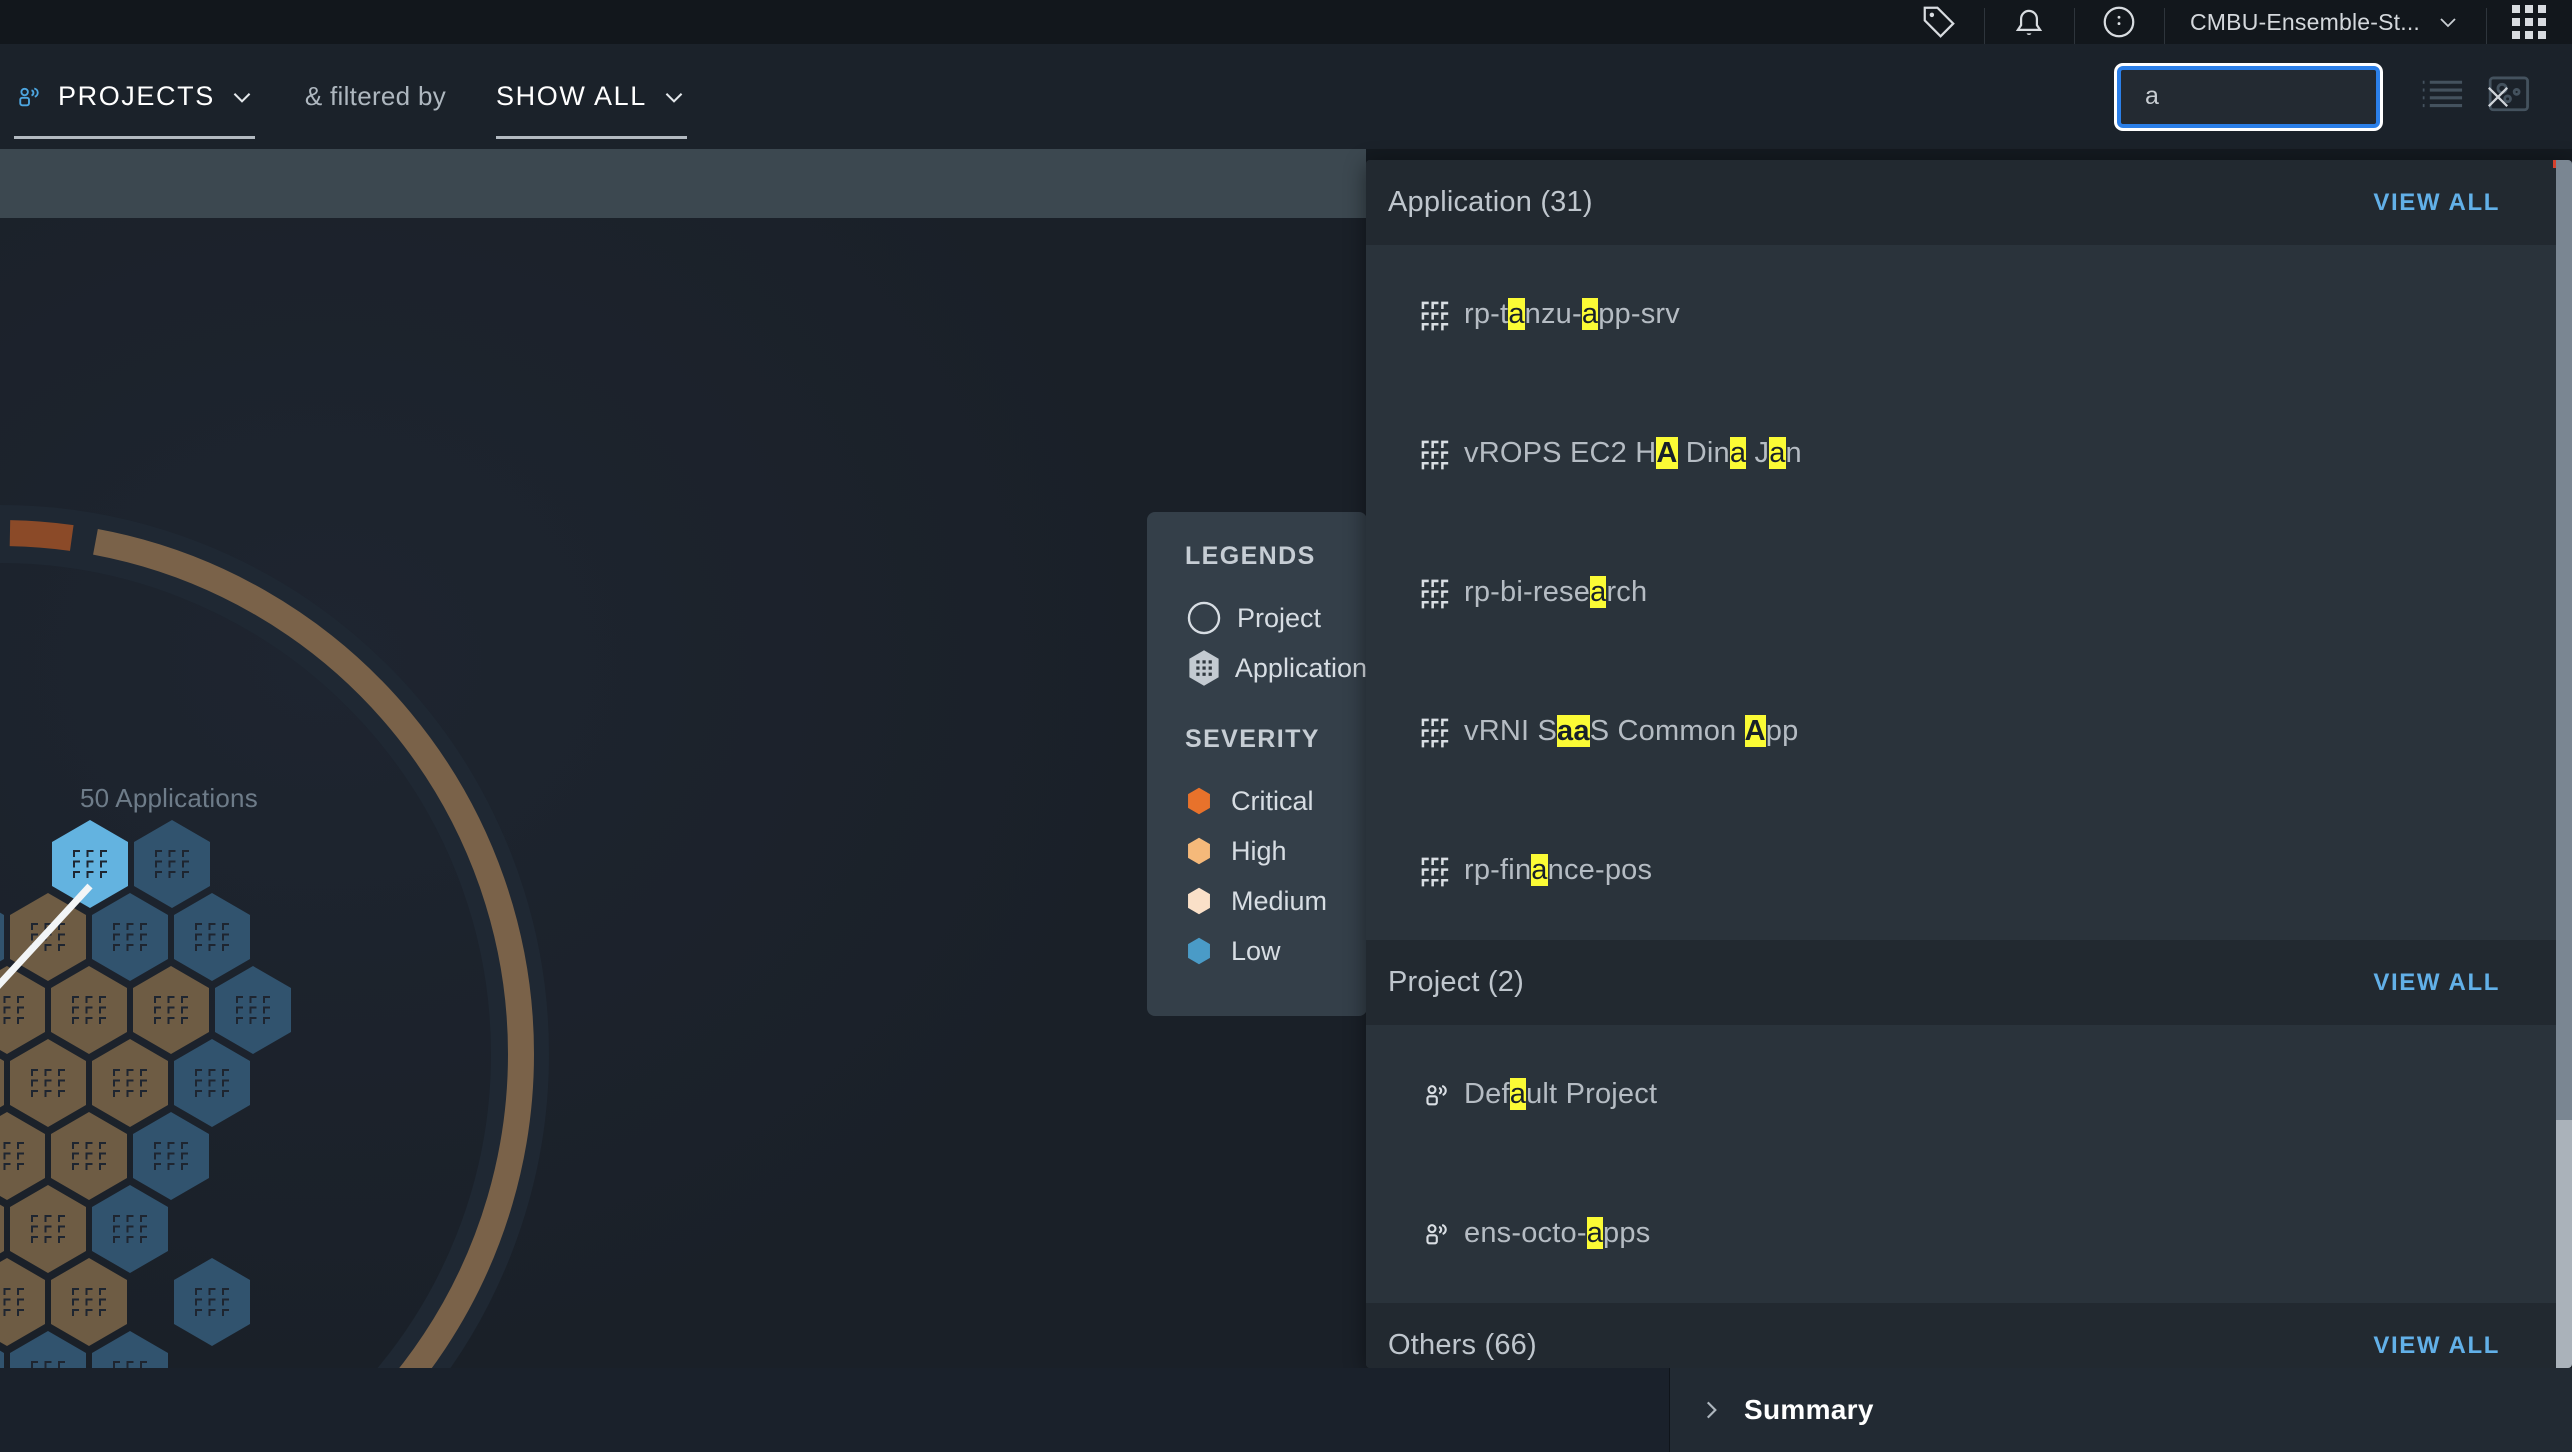 Image resolution: width=2572 pixels, height=1452 pixels. Describe the element at coordinates (1969, 202) in the screenshot. I see `dropdown-section-header: Application (31) VIEW ALL` at that location.